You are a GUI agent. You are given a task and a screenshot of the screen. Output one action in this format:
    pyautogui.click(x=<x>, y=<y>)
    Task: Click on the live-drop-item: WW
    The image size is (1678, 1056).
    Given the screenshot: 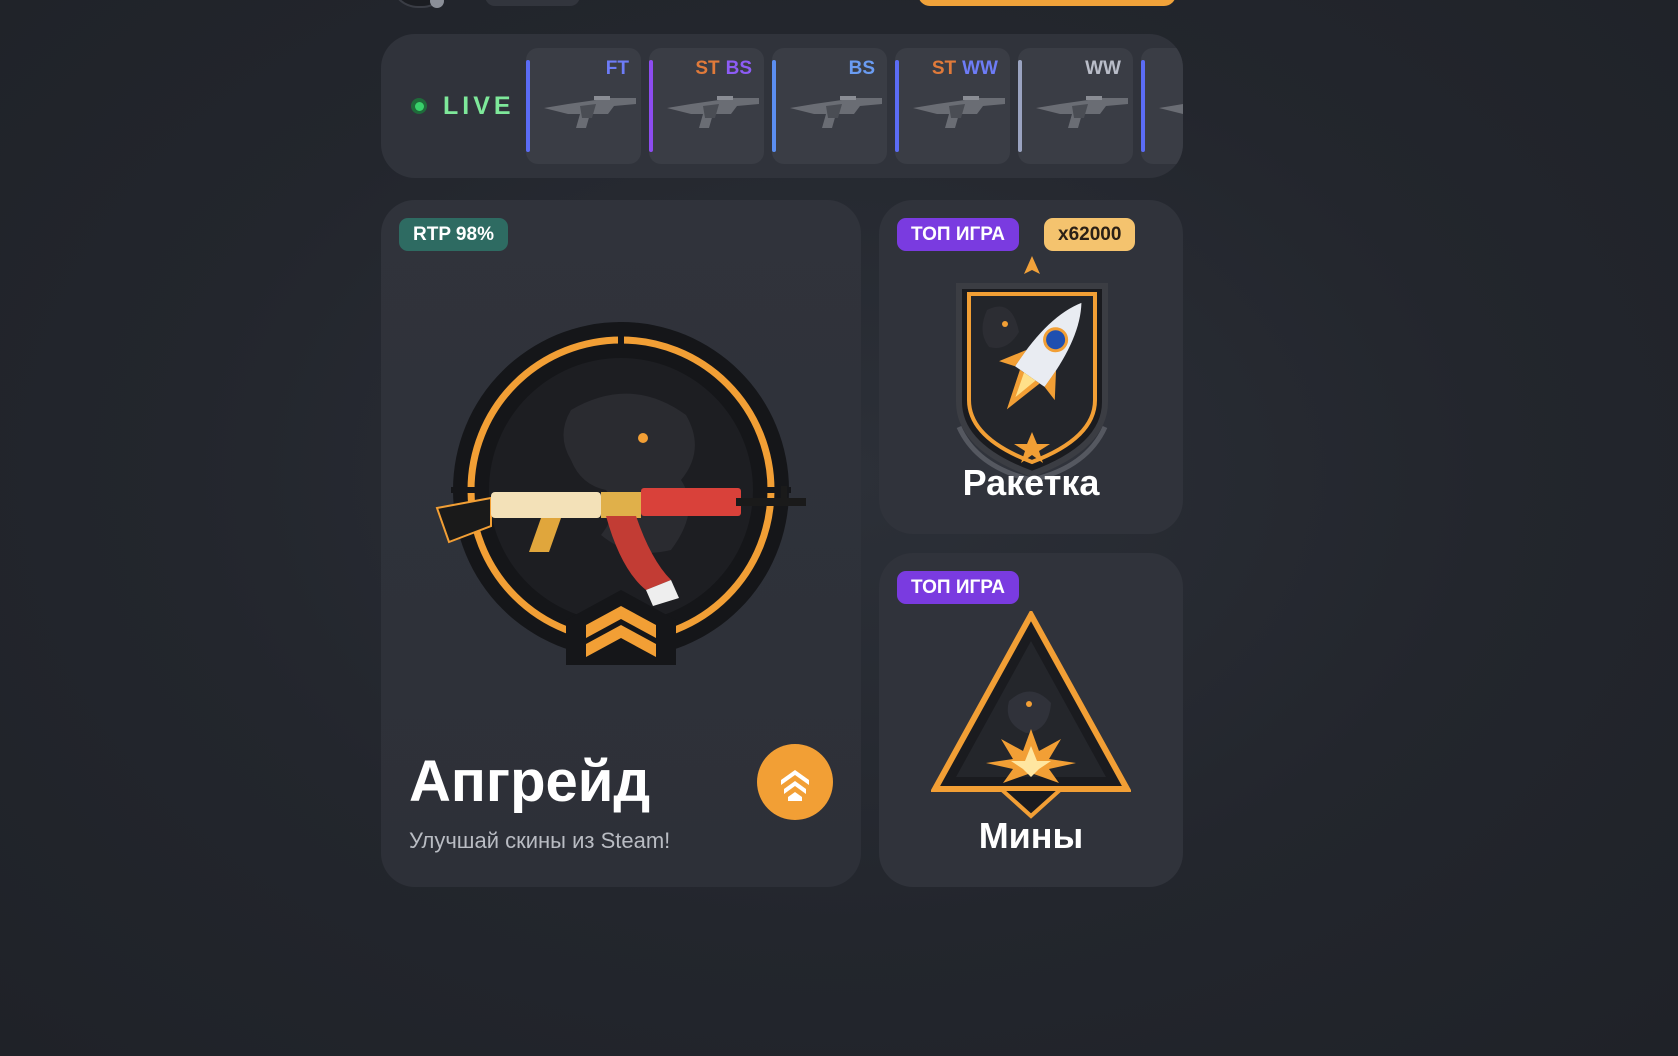 What is the action you would take?
    pyautogui.click(x=1075, y=106)
    